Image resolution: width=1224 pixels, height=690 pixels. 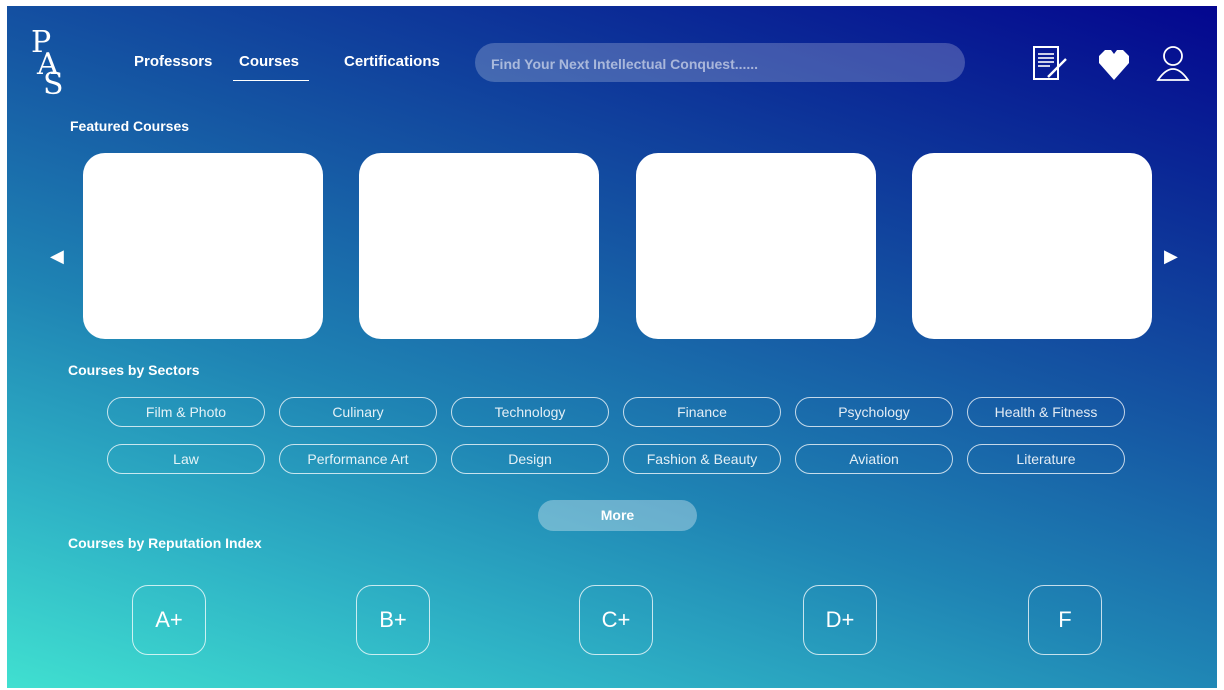 I want to click on sector-chip-literature: Literature, so click(x=1046, y=459).